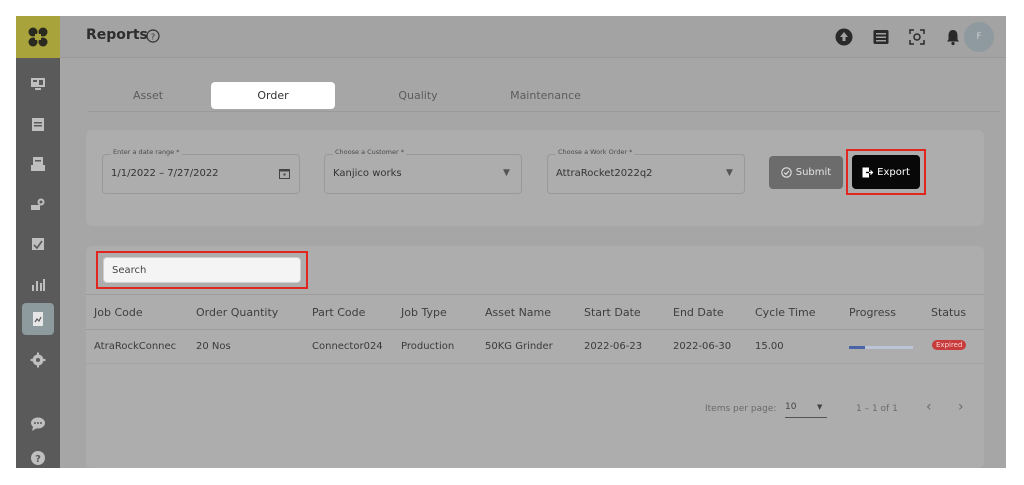 The height and width of the screenshot is (485, 1024). I want to click on date-range-label: Enter a date range *, so click(146, 152).